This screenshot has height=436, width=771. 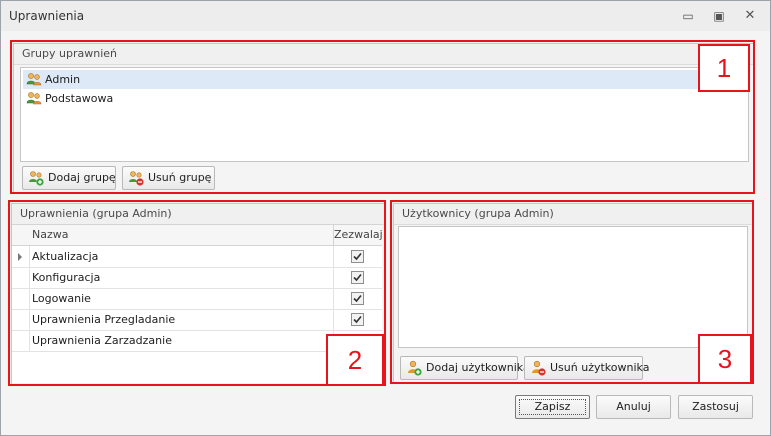 What do you see at coordinates (715, 407) in the screenshot?
I see `apply-button: Zastosuj` at bounding box center [715, 407].